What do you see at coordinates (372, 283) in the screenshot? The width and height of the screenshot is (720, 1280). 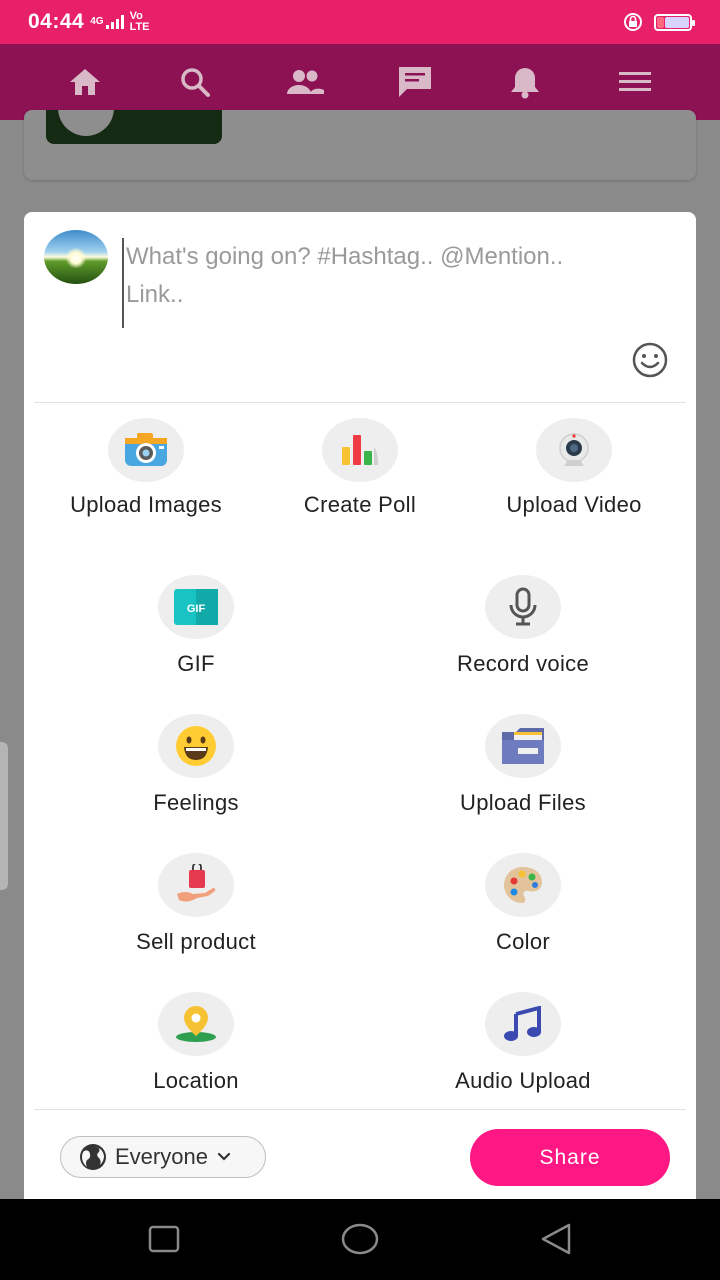 I see `post-text-input` at bounding box center [372, 283].